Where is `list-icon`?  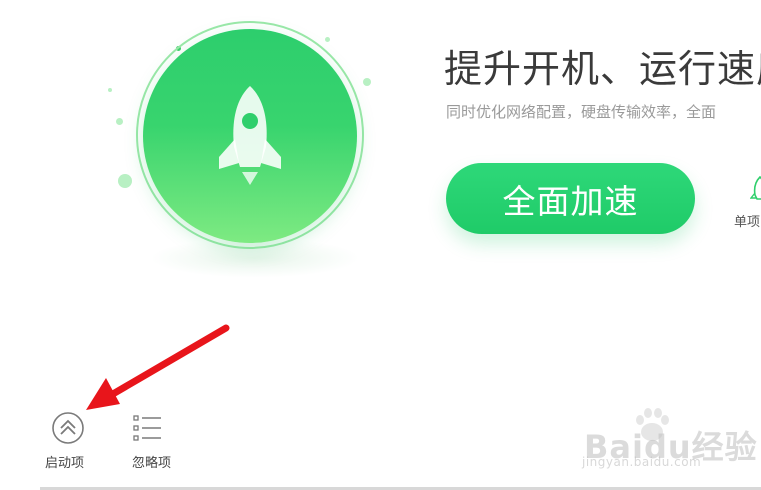
list-icon is located at coordinates (147, 428).